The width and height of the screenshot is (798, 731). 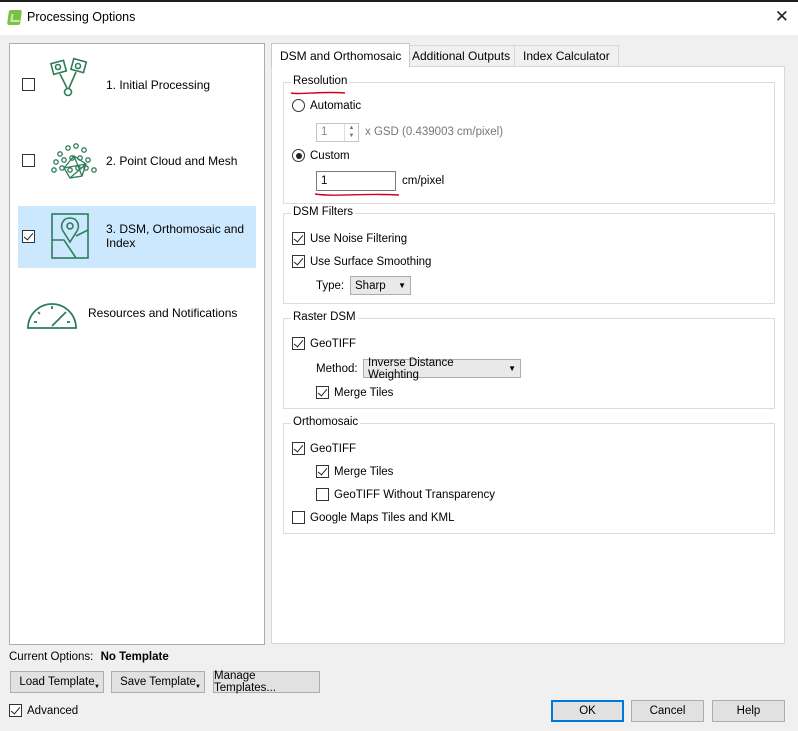 I want to click on noise-filtering-option: Use Noise Filtering, so click(x=349, y=238).